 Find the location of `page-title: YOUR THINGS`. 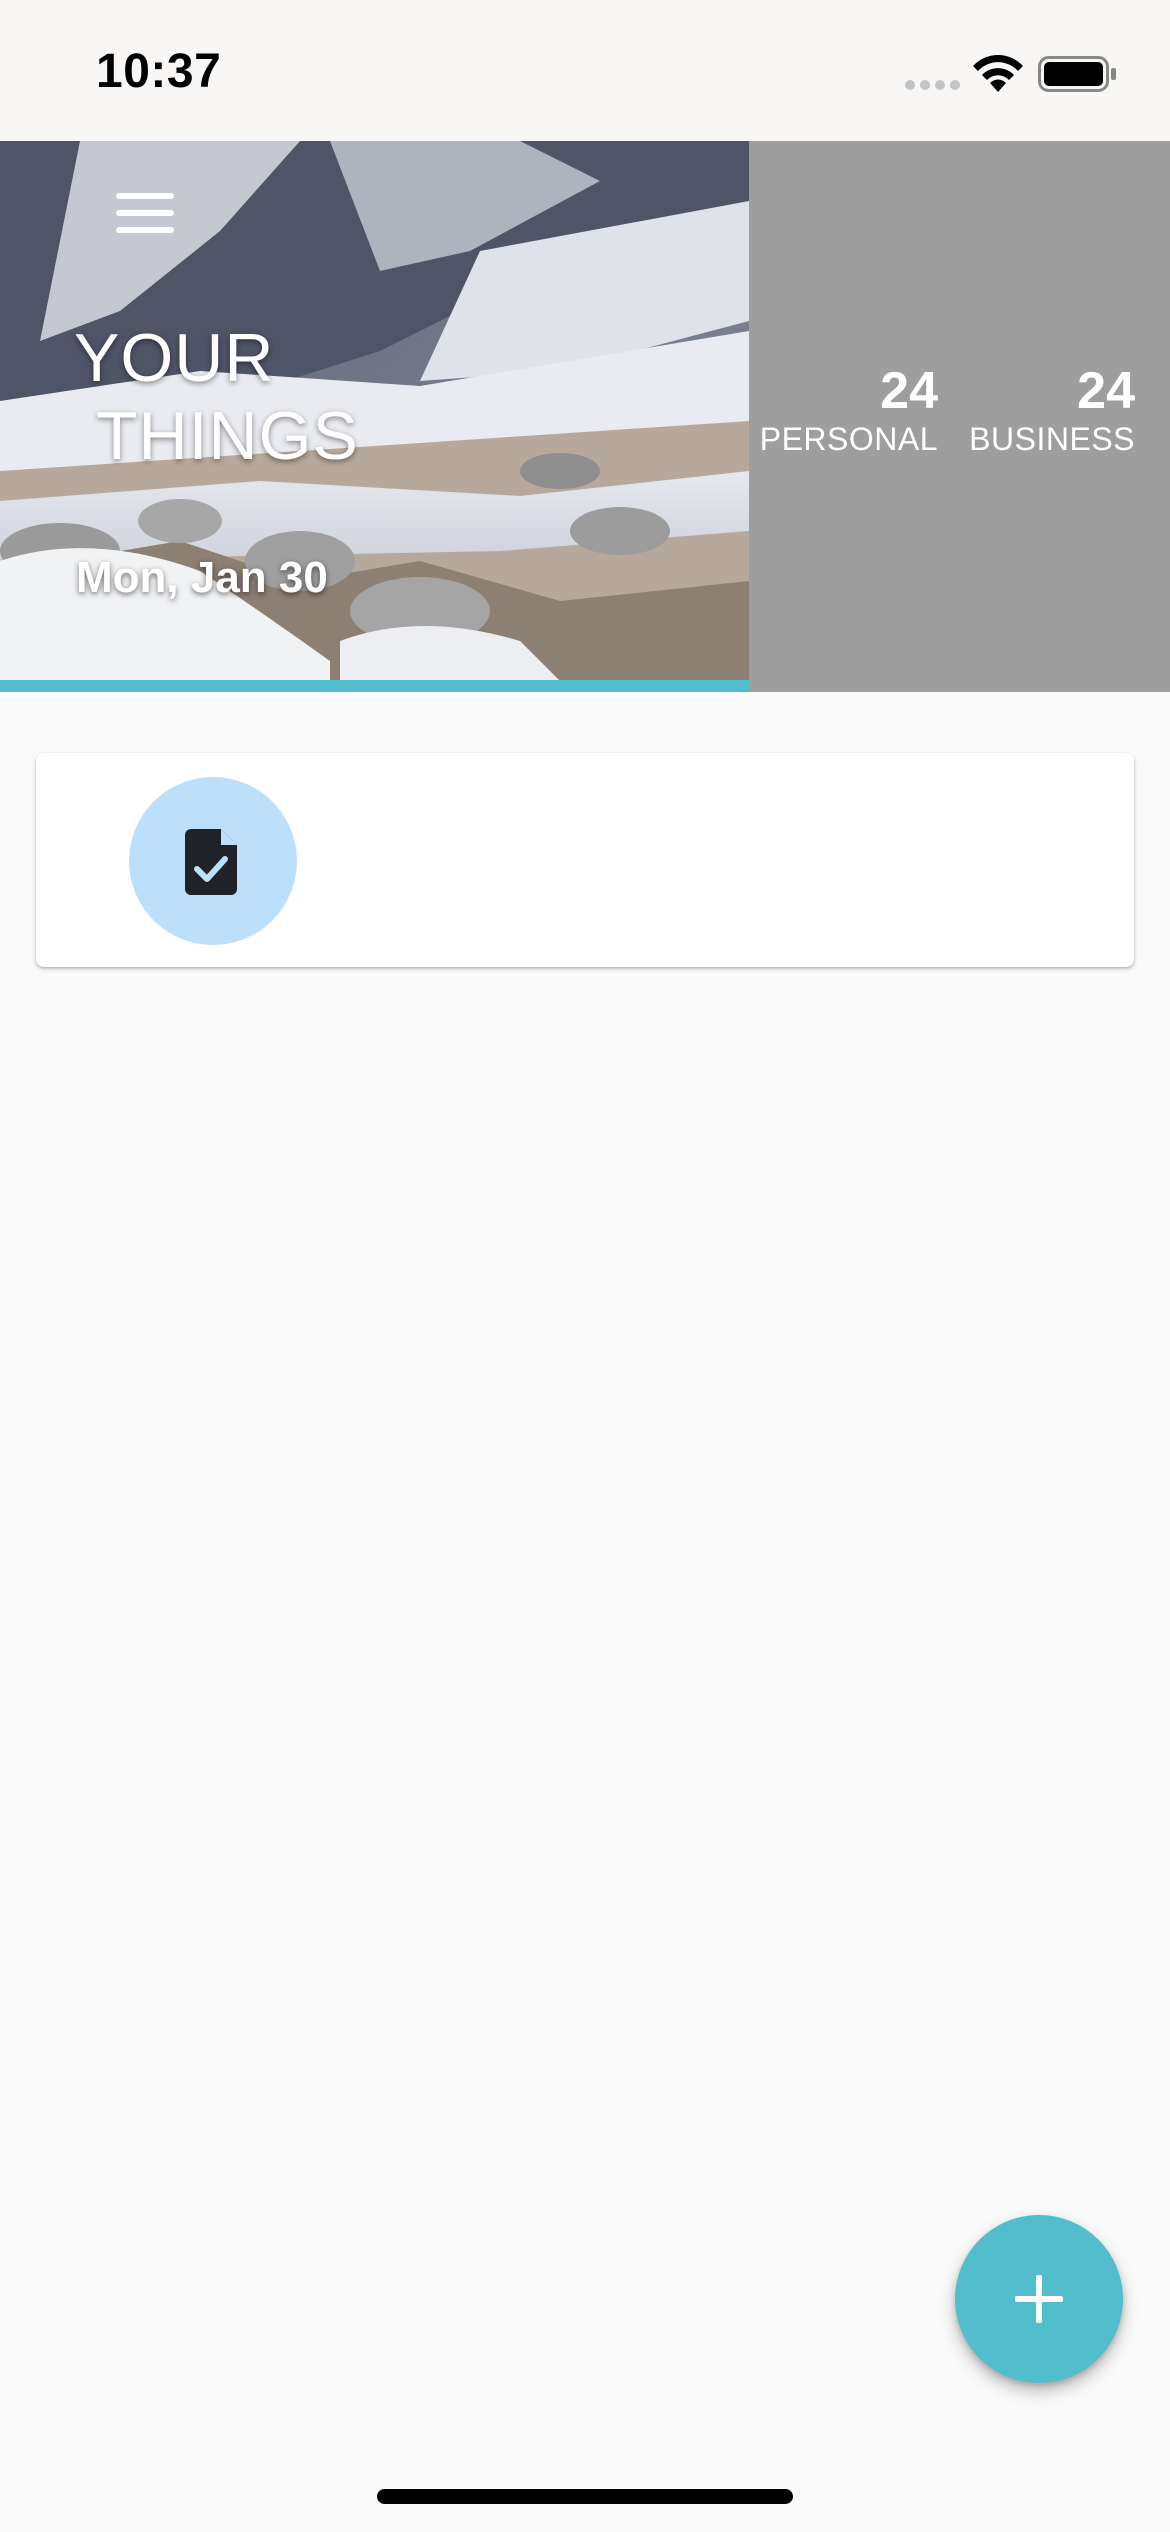

page-title: YOUR THINGS is located at coordinates (374, 397).